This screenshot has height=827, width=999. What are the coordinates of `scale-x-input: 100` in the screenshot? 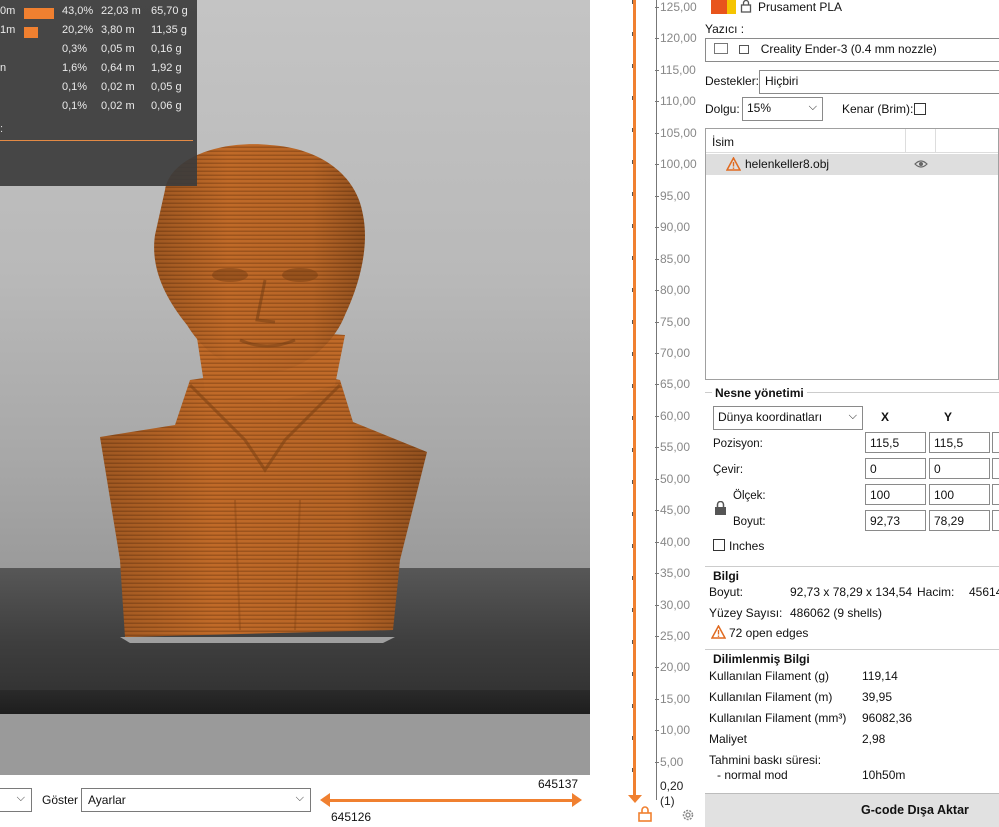 It's located at (895, 494).